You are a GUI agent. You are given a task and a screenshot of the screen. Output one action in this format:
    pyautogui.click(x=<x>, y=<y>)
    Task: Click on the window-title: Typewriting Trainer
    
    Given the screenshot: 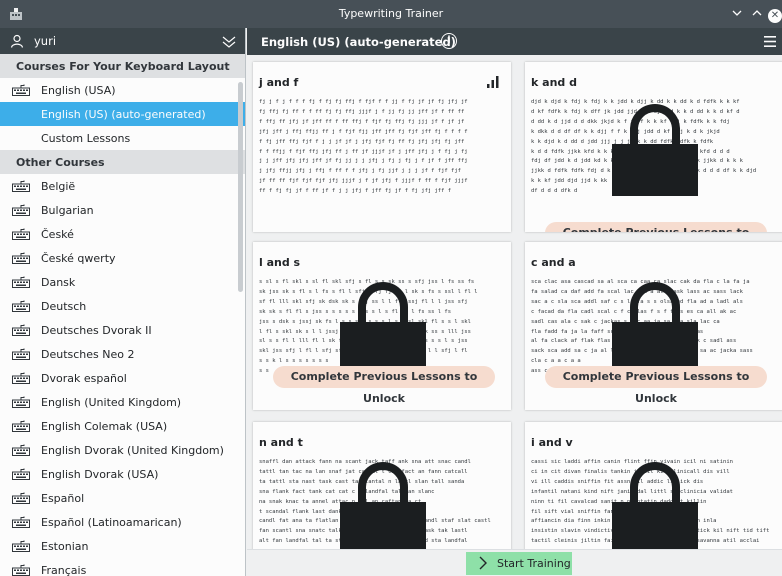 What is the action you would take?
    pyautogui.click(x=391, y=13)
    